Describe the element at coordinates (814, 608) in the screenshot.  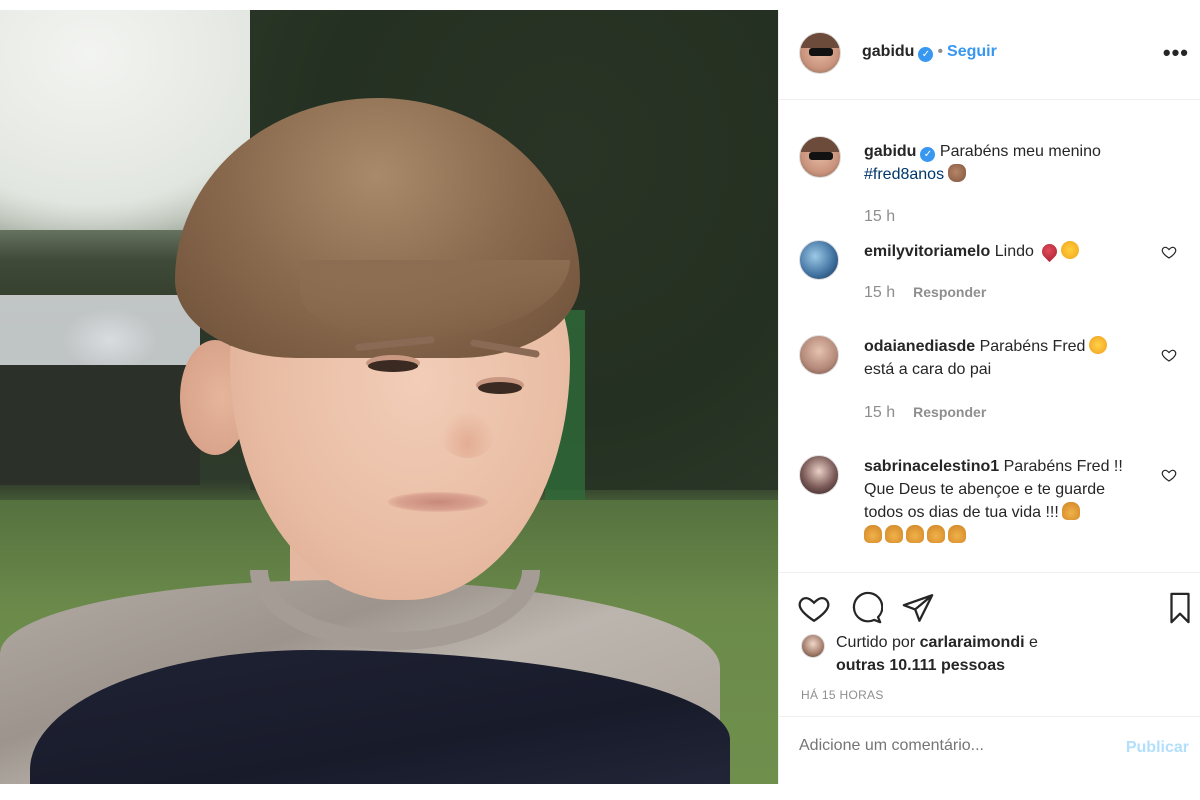
I see `heart-icon` at that location.